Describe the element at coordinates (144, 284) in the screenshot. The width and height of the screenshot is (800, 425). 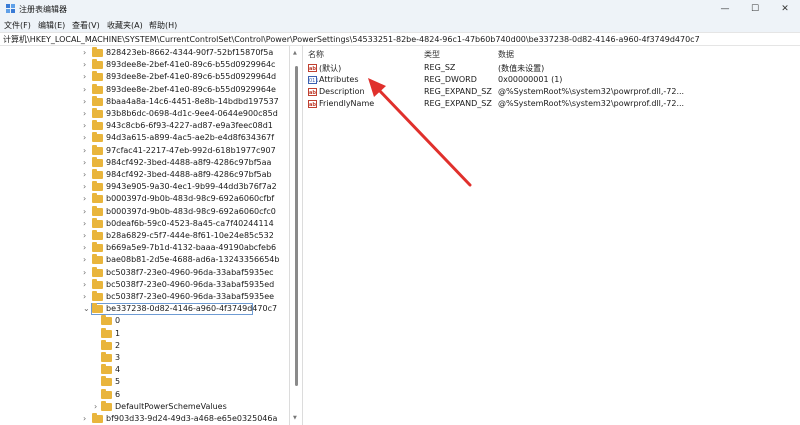
I see `tree-item: › bc5038f7-23e0-4960-96da-33abaf5935ed` at that location.